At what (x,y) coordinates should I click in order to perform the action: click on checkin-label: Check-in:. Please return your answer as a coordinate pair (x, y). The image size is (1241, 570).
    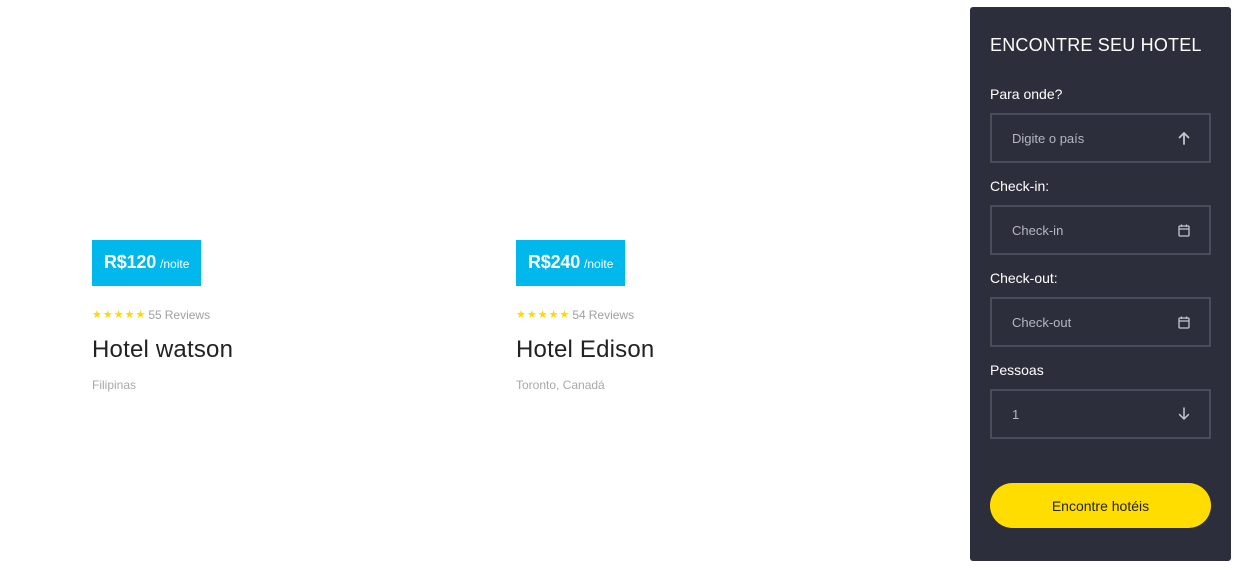
    Looking at the image, I should click on (1020, 186).